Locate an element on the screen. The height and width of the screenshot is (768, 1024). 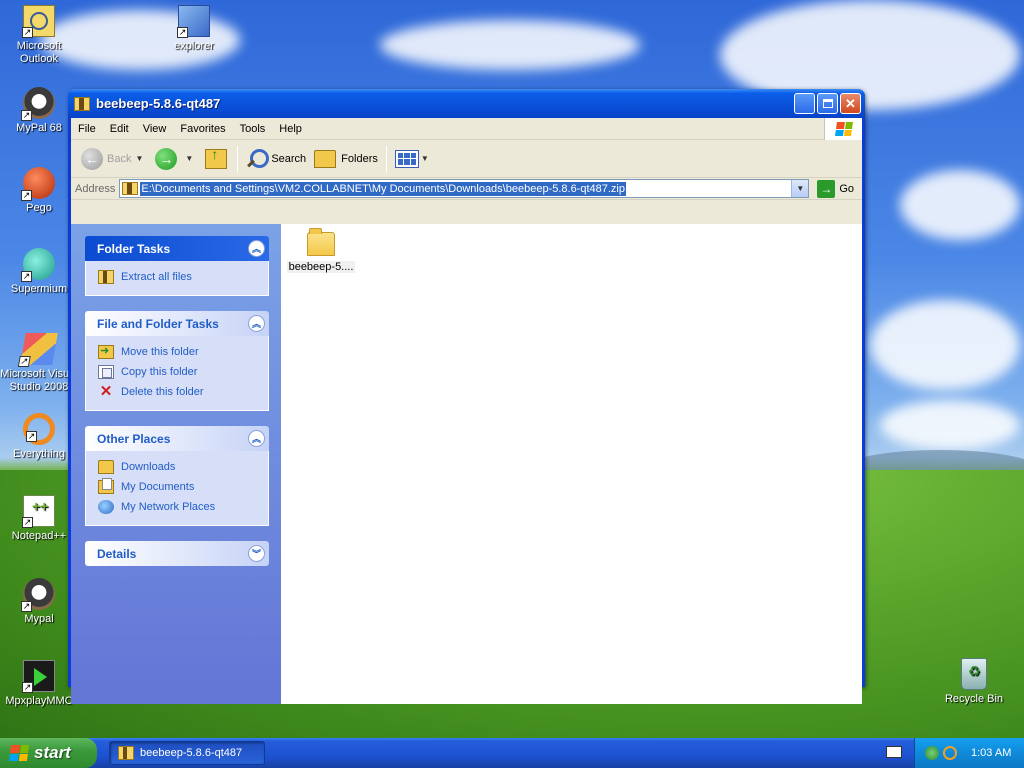
other-places-header: Other Places ︽ is located at coordinates (177, 438).